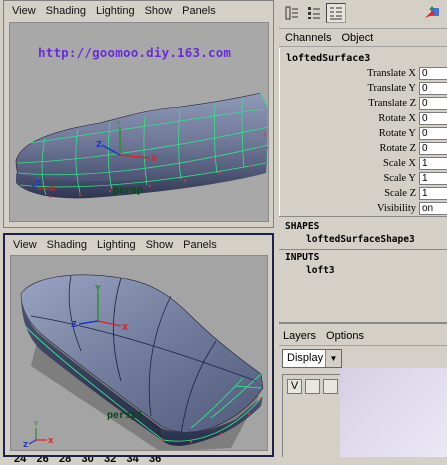 The height and width of the screenshot is (465, 447). I want to click on playback-controls, so click(363, 461).